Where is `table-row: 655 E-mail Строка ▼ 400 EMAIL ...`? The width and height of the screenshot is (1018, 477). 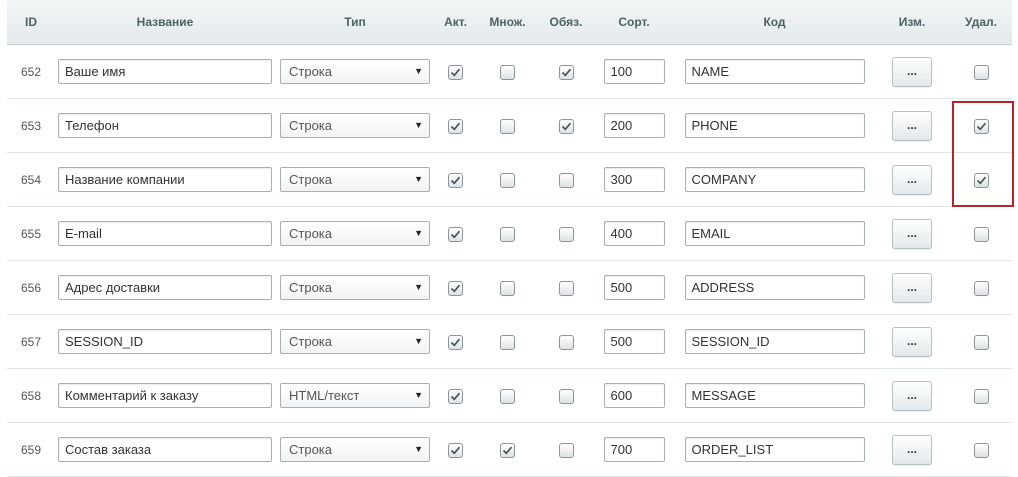 table-row: 655 E-mail Строка ▼ 400 EMAIL ... is located at coordinates (509, 233).